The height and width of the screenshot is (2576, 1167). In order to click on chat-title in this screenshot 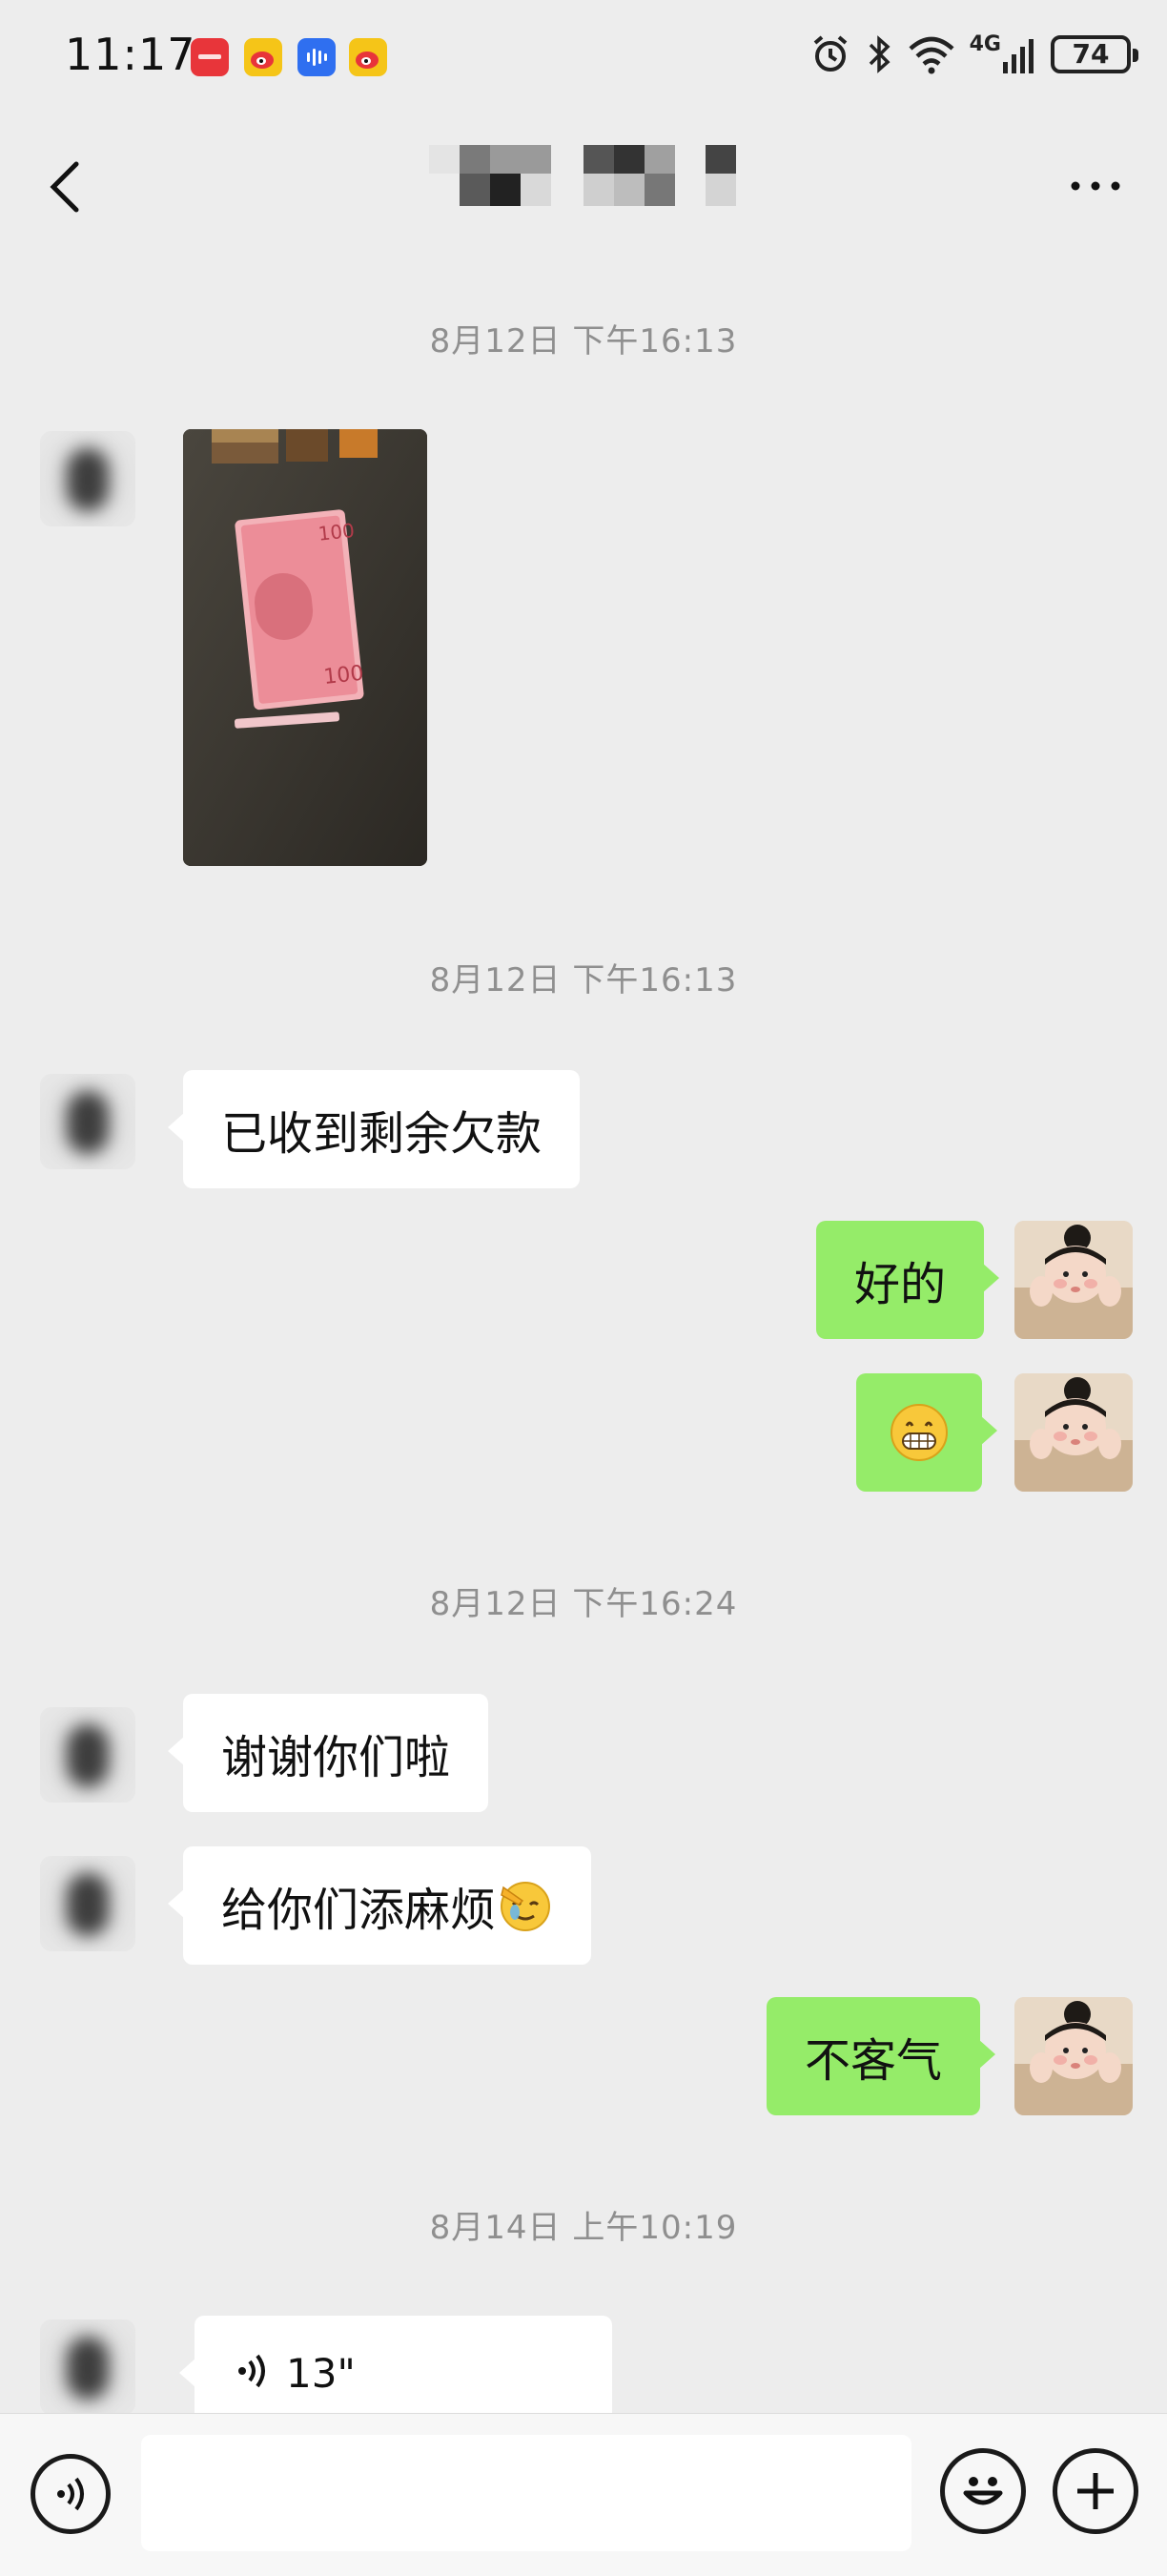, I will do `click(582, 186)`.